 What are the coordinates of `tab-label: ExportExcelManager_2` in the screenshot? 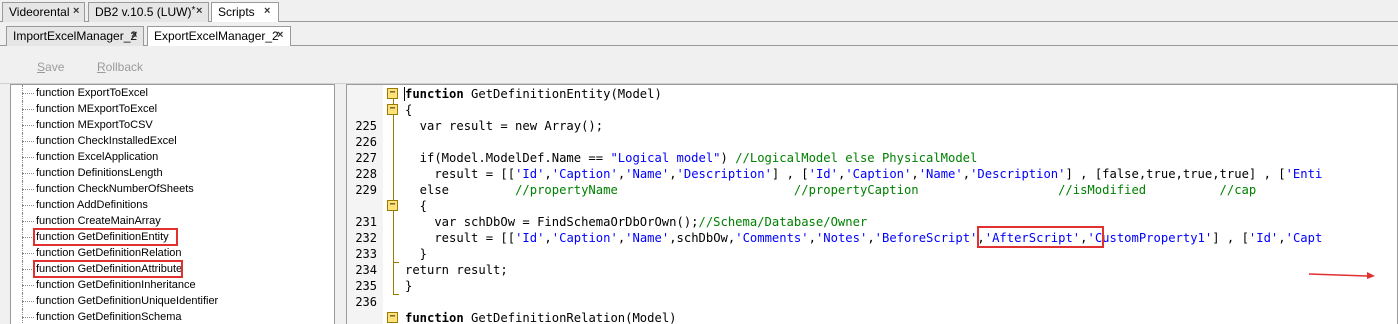 It's located at (216, 36).